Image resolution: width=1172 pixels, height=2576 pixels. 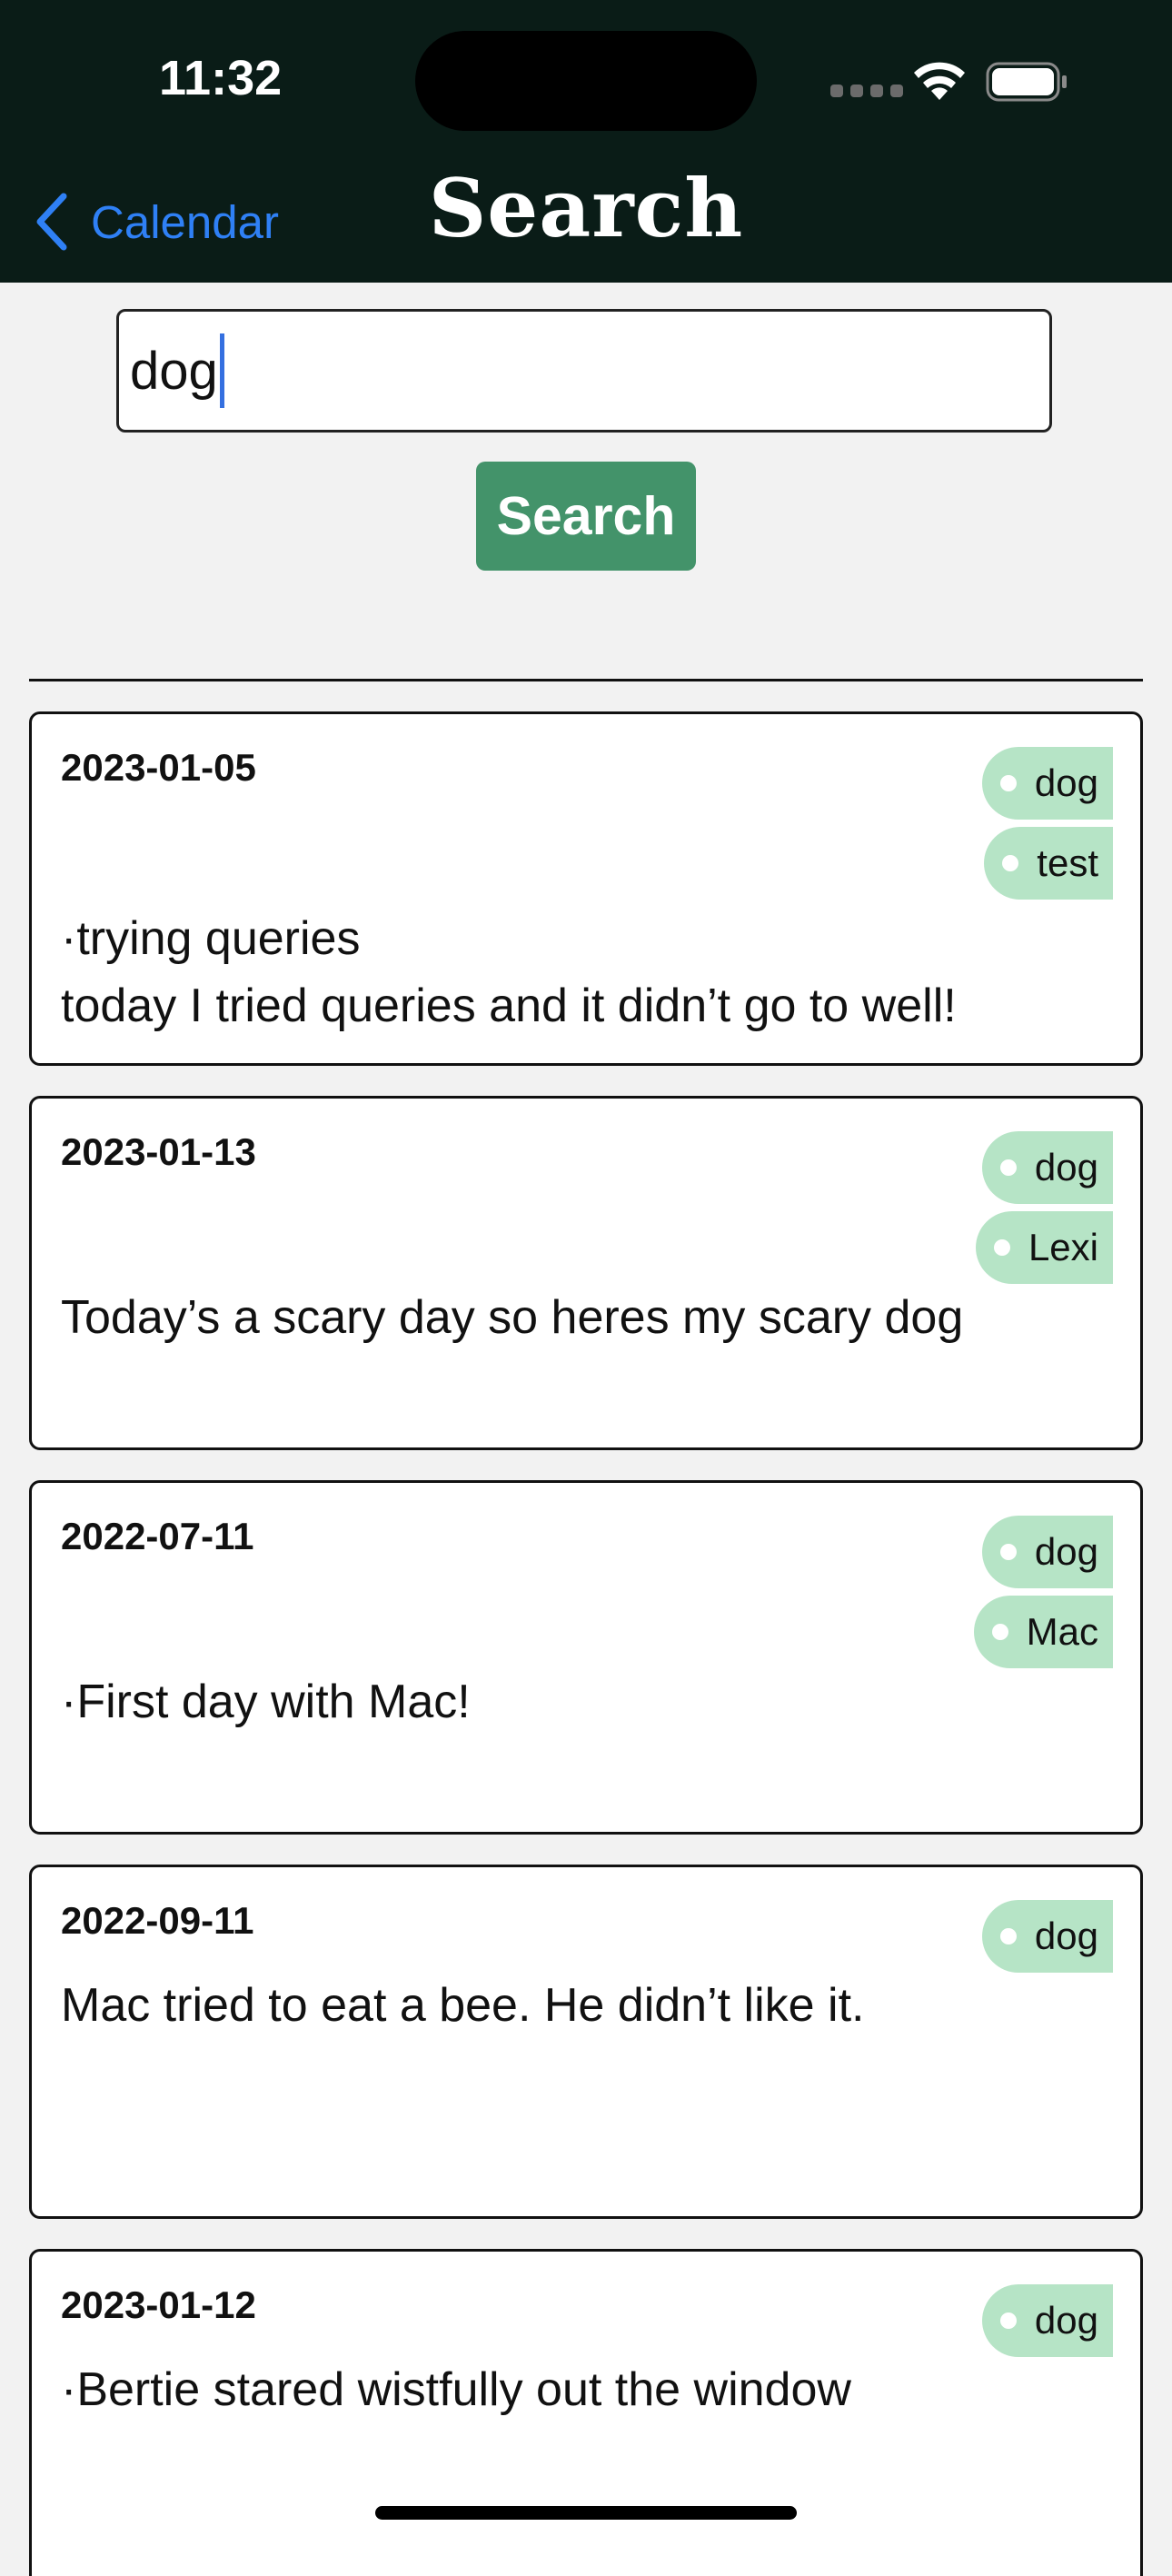 What do you see at coordinates (158, 1536) in the screenshot?
I see `entry-date: 2022-07-11` at bounding box center [158, 1536].